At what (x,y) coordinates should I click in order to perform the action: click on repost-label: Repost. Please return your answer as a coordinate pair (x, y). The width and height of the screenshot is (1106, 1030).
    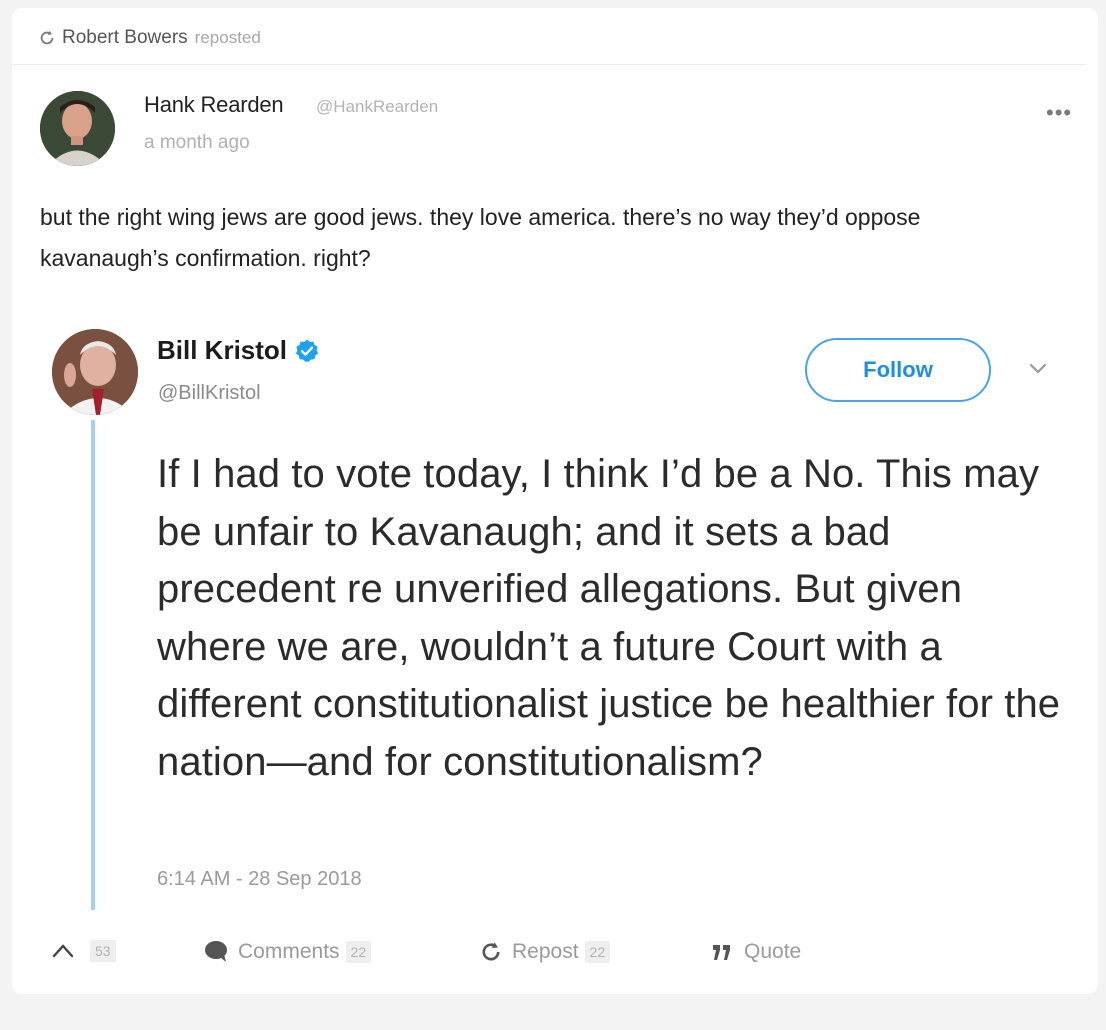
    Looking at the image, I should click on (545, 951).